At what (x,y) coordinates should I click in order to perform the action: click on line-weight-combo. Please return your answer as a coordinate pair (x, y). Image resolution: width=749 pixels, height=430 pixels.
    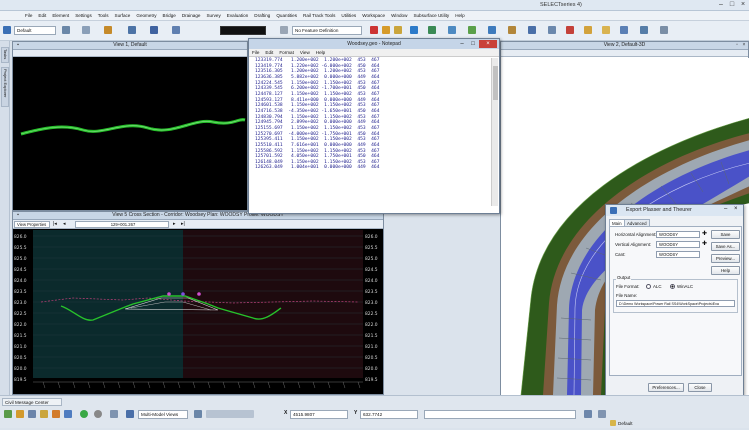
    Looking at the image, I should click on (243, 30).